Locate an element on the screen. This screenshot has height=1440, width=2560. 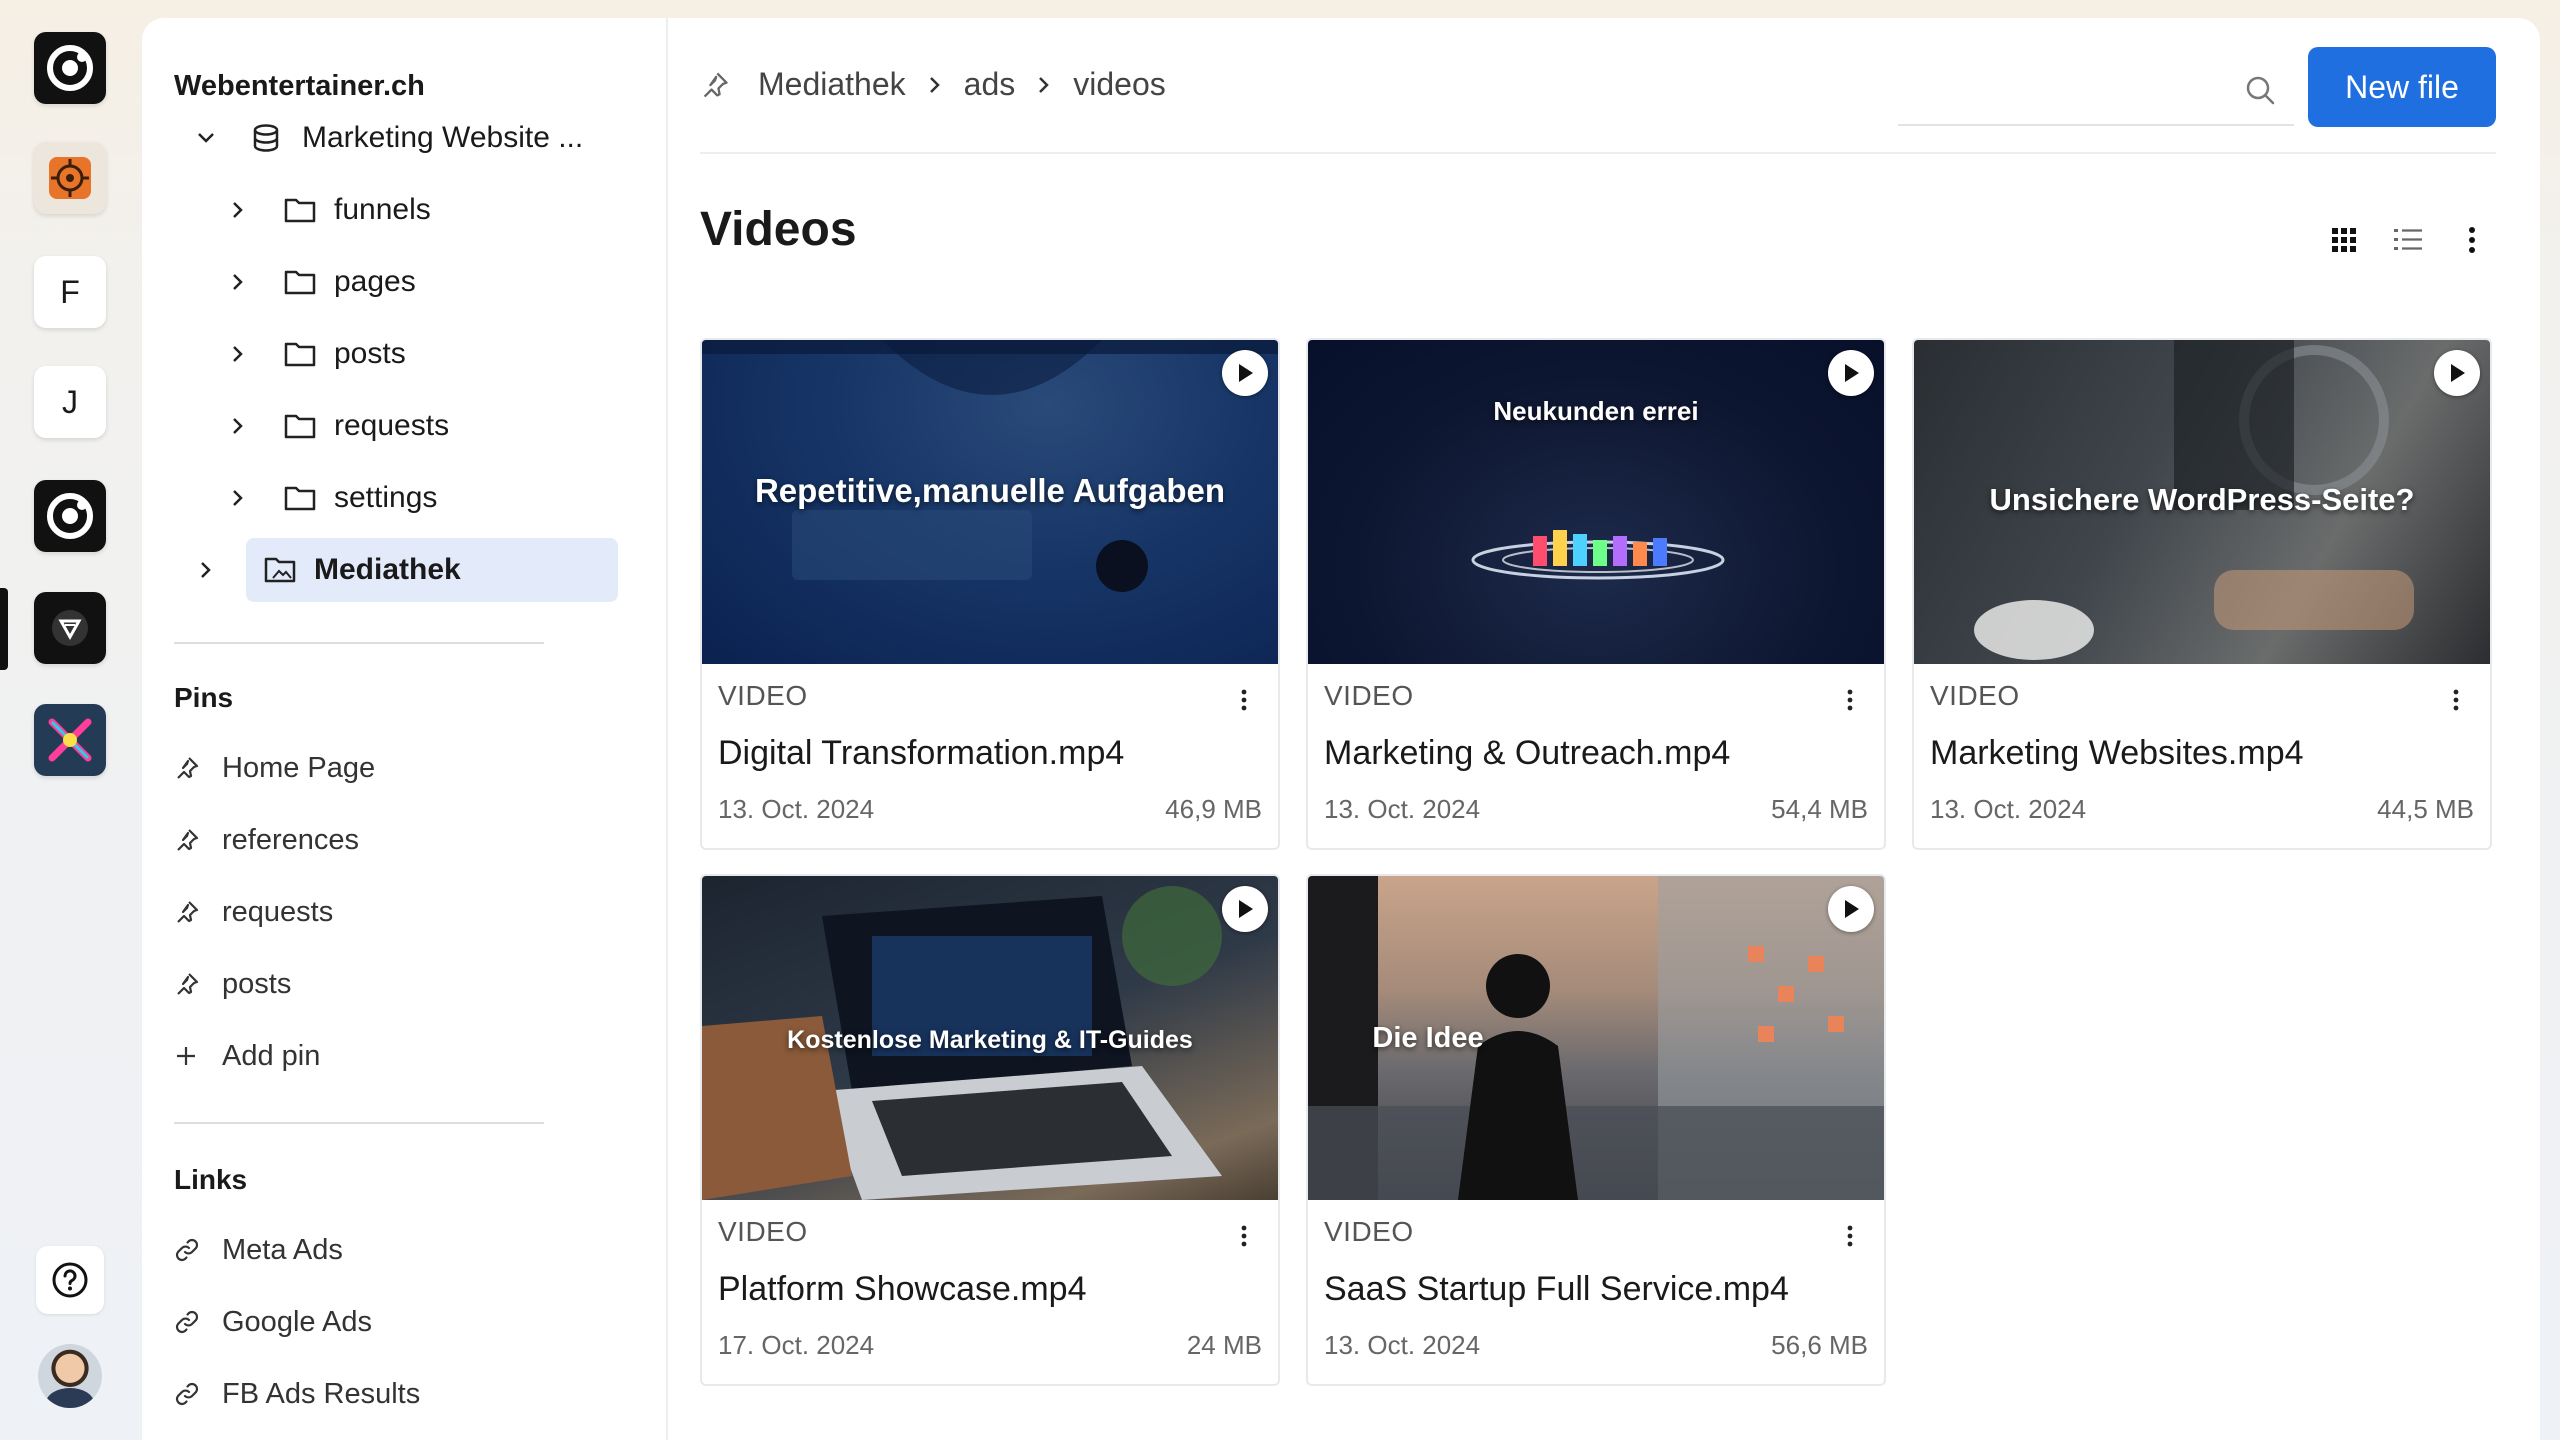
link-label: FB Ads Results is located at coordinates (321, 1393).